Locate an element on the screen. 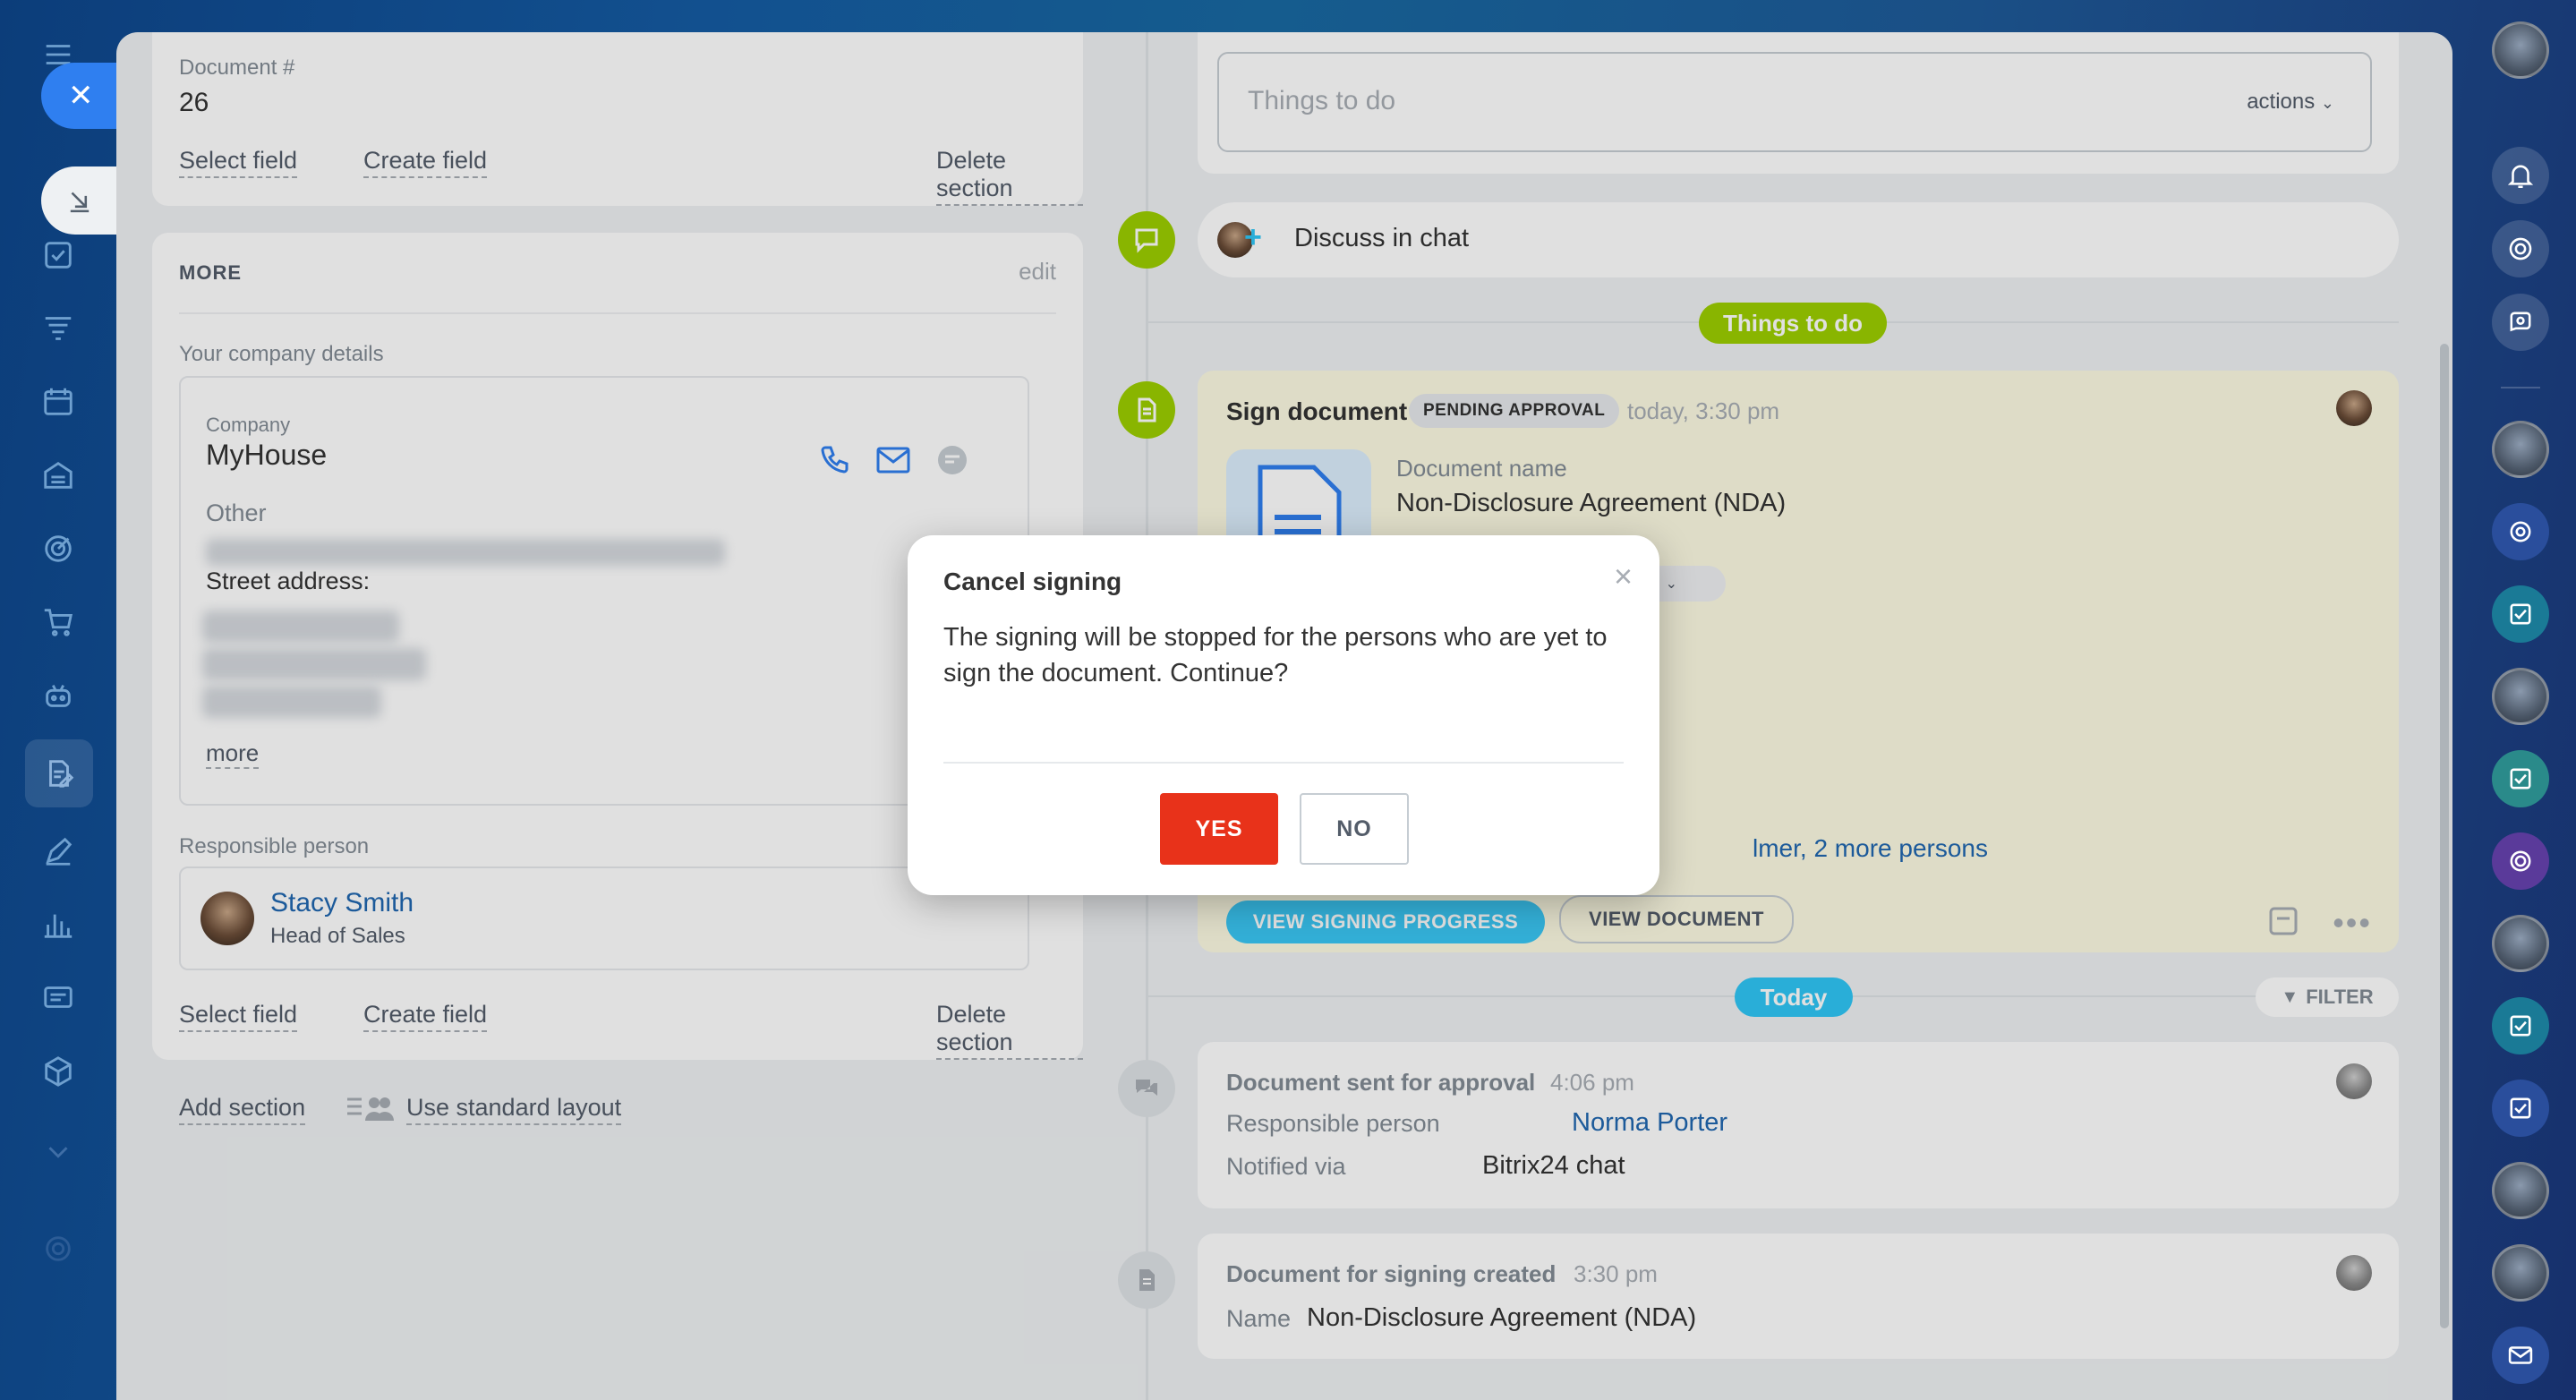  yes-button: YES is located at coordinates (1219, 829).